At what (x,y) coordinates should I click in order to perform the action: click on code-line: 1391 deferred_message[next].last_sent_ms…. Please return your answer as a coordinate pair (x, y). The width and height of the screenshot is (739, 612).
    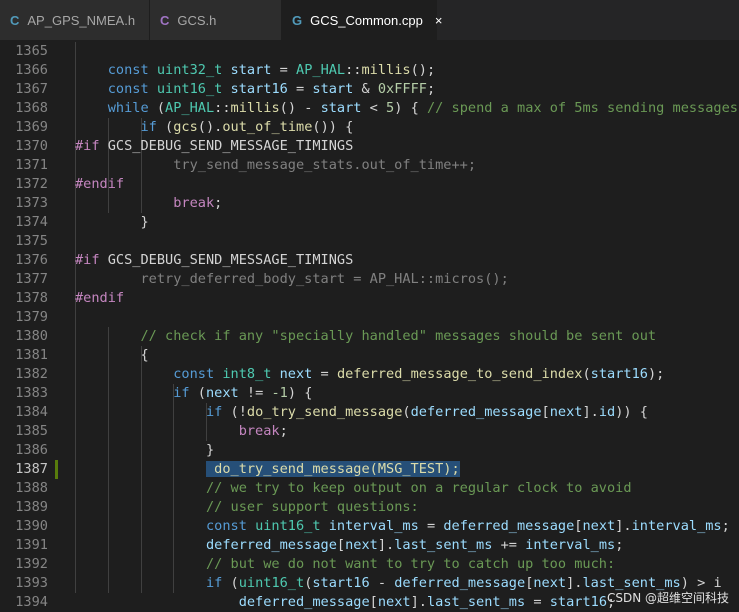
    Looking at the image, I should click on (369, 545).